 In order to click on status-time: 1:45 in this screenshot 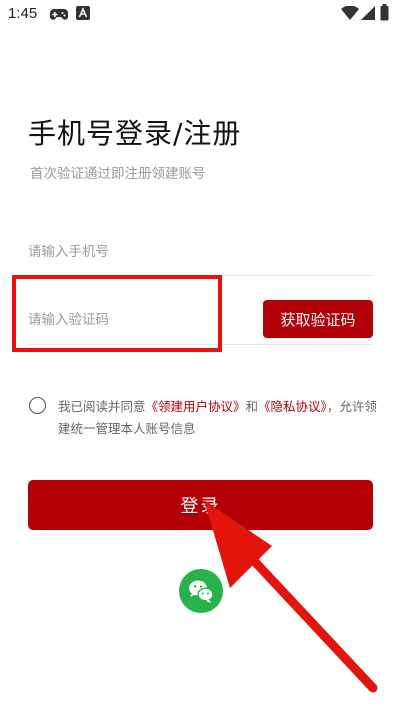, I will do `click(23, 13)`.